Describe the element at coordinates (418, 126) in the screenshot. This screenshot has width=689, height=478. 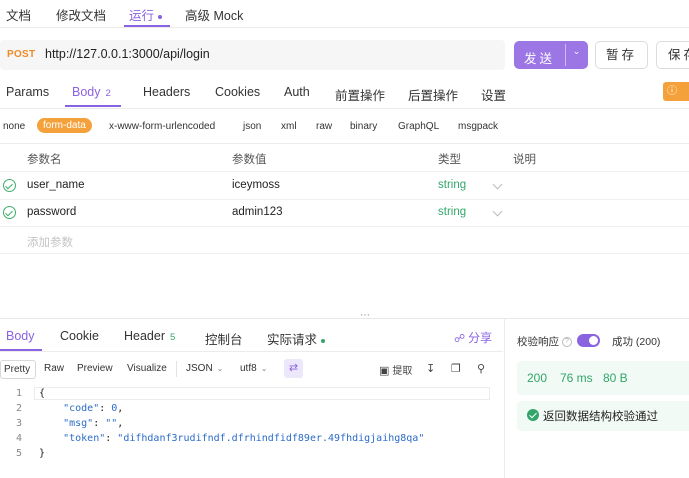
I see `body-type-graphql: GraphQL` at that location.